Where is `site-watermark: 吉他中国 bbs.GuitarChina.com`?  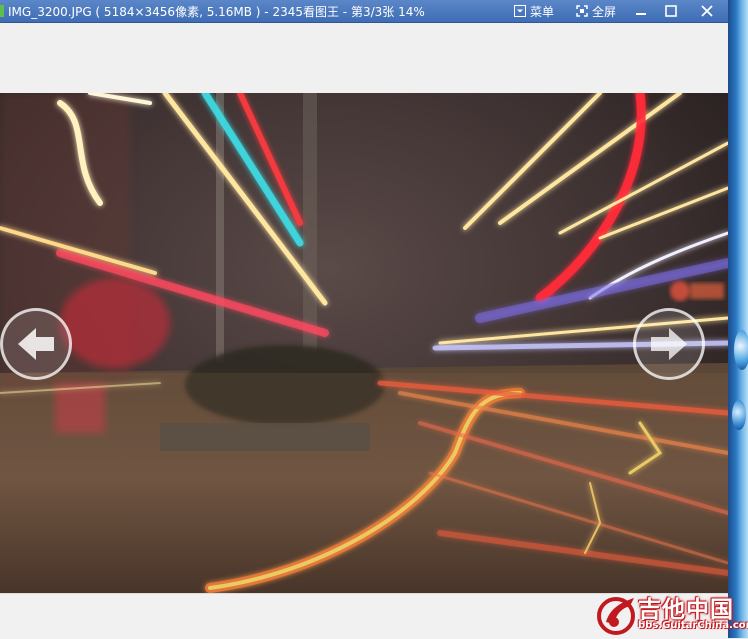 site-watermark: 吉他中国 bbs.GuitarChina.com is located at coordinates (672, 614).